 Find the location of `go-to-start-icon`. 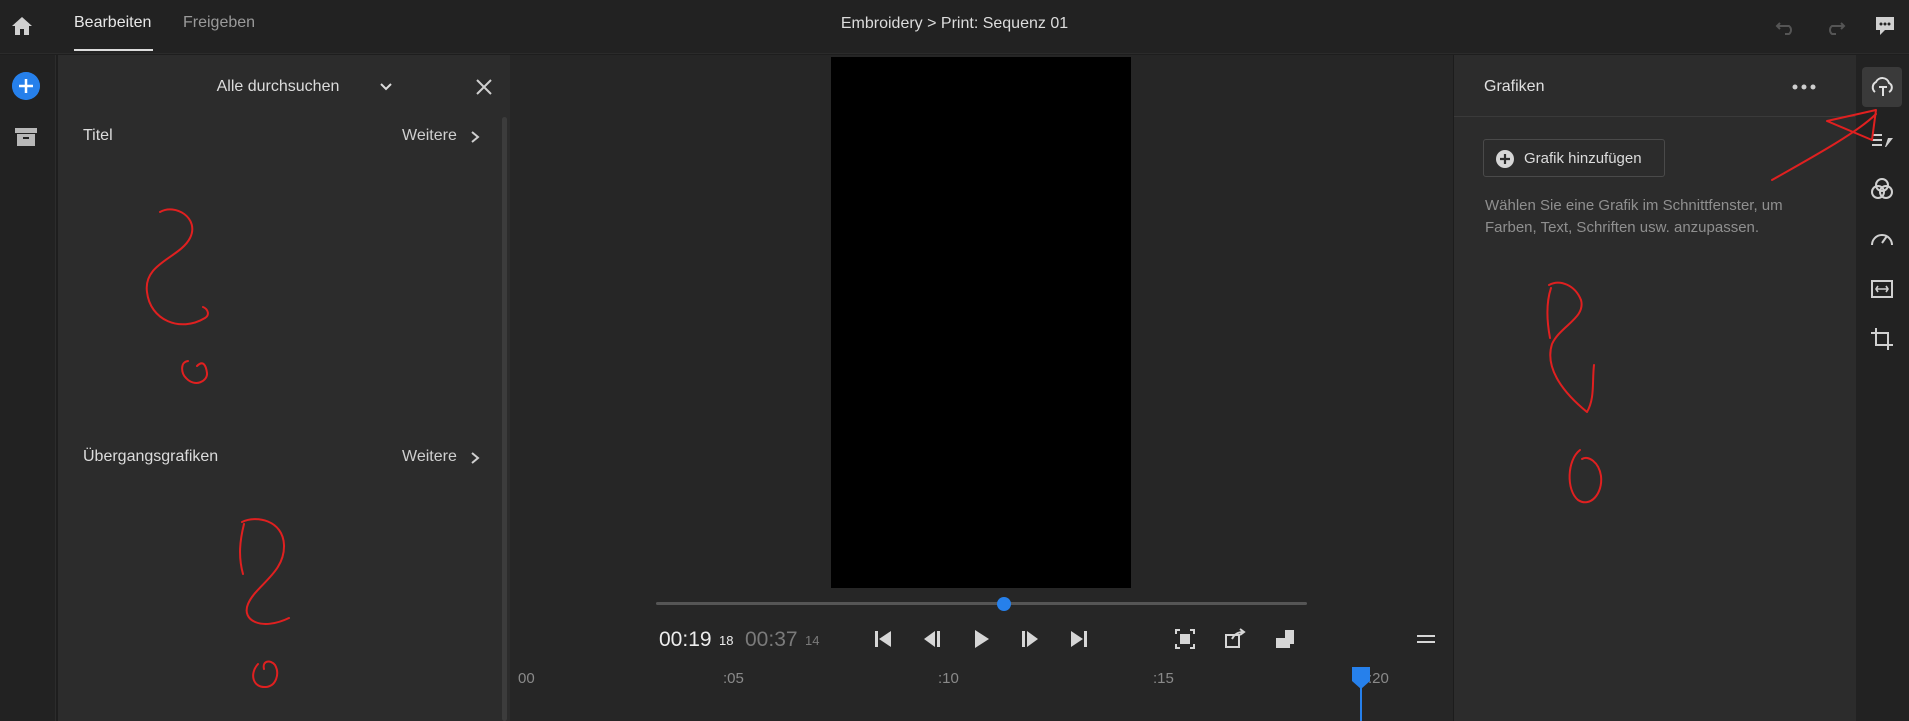

go-to-start-icon is located at coordinates (883, 639).